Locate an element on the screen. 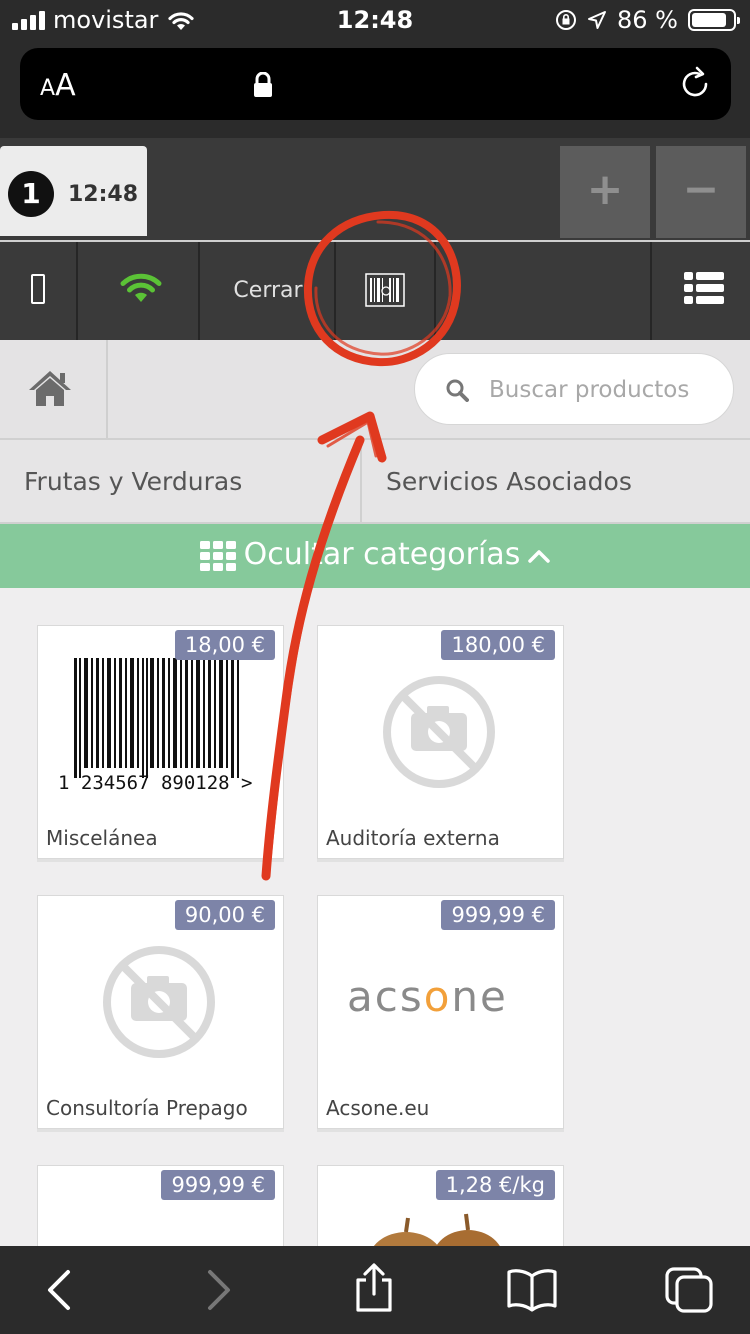  category-tabs: Frutas y Verduras Servicios Asociados is located at coordinates (375, 481).